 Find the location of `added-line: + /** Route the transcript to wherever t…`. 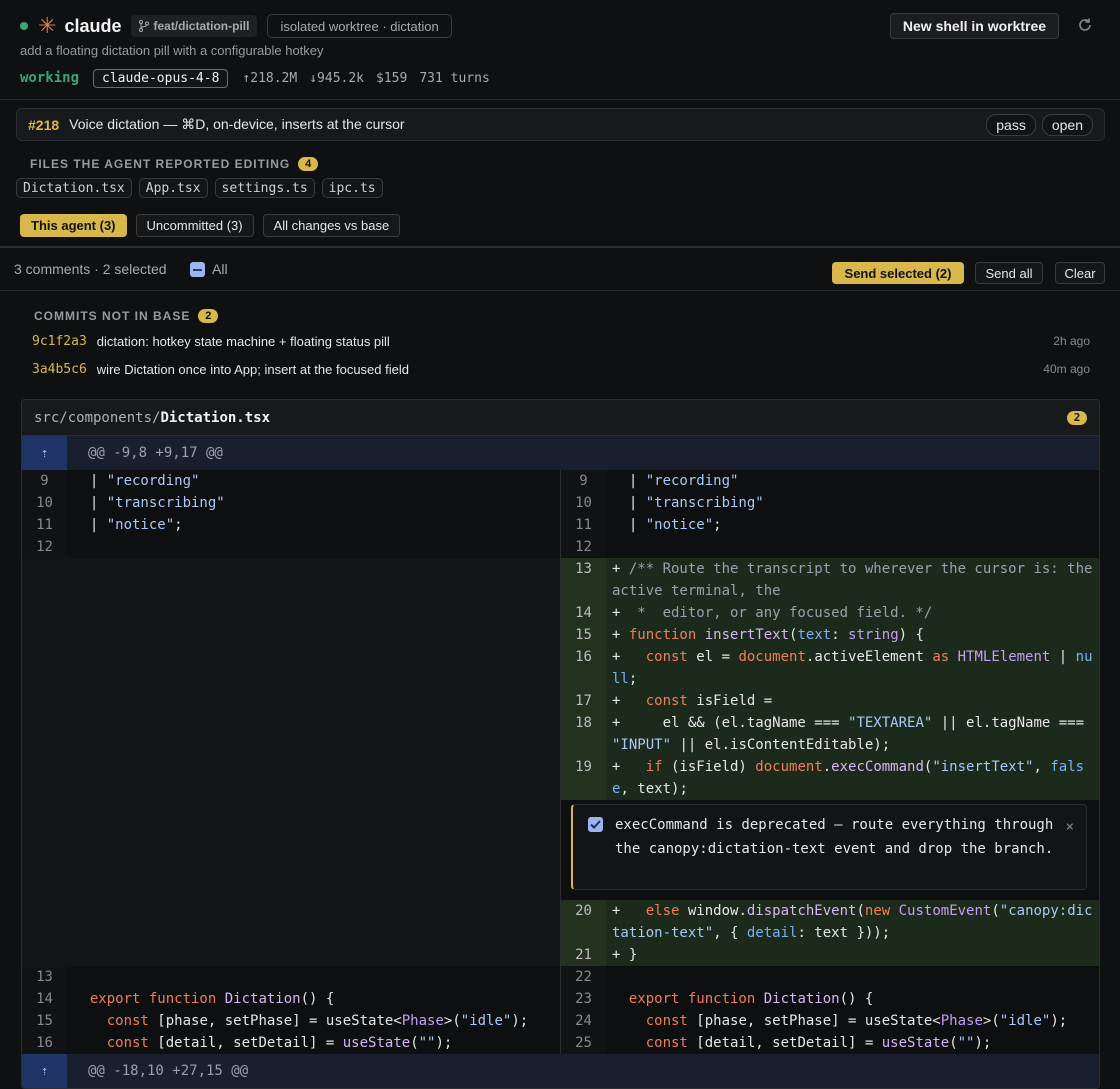

added-line: + /** Route the transcript to wherever t… is located at coordinates (852, 580).